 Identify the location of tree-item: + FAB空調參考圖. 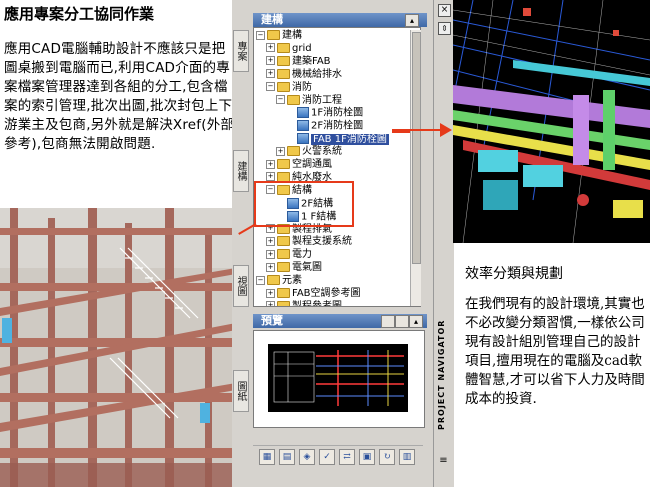
(313, 294).